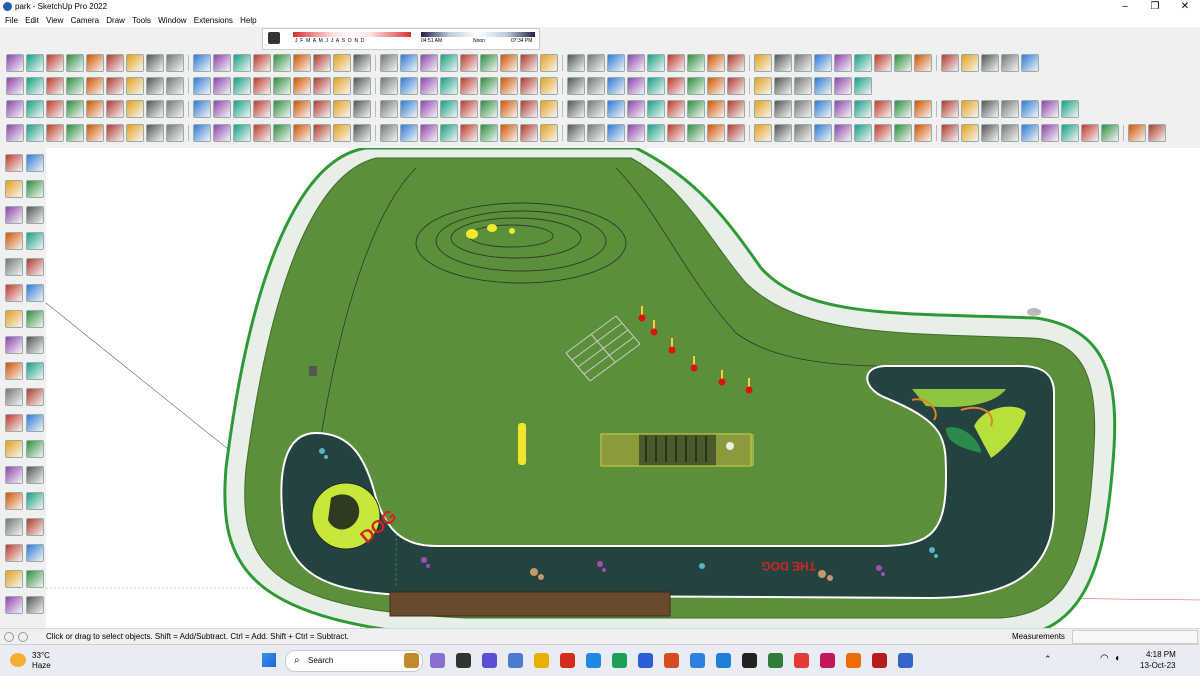 The width and height of the screenshot is (1200, 676). Describe the element at coordinates (248, 20) in the screenshot. I see `menu-help: Help` at that location.